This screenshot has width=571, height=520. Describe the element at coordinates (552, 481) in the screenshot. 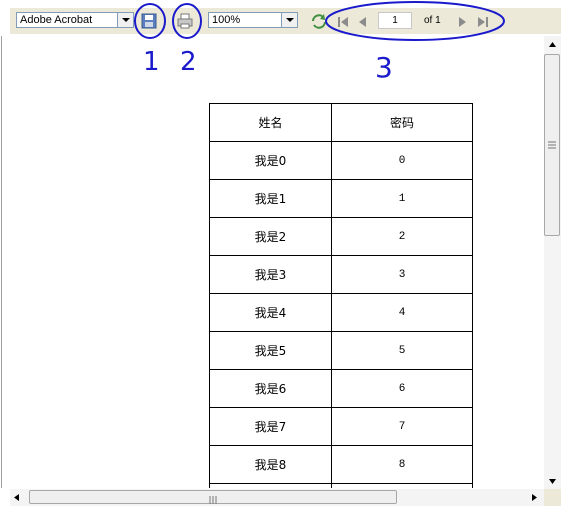

I see `scroll-down-icon` at that location.